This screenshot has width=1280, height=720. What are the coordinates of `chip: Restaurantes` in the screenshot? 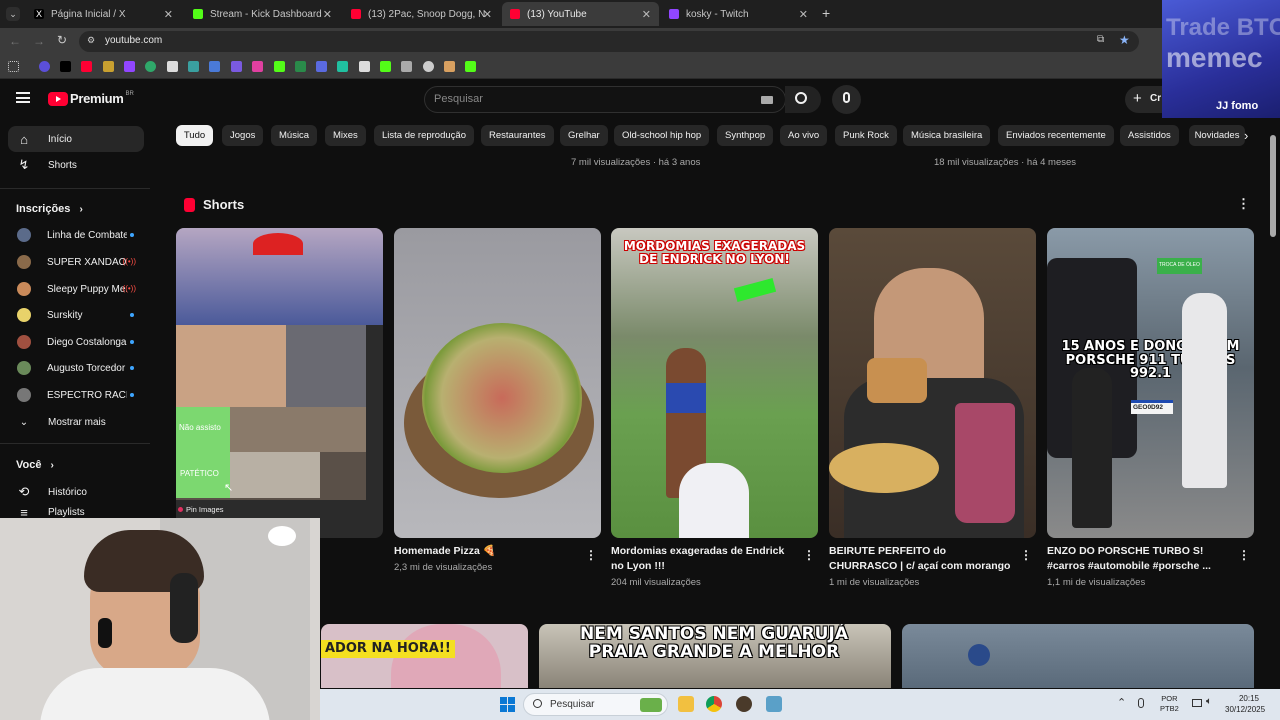 It's located at (517, 135).